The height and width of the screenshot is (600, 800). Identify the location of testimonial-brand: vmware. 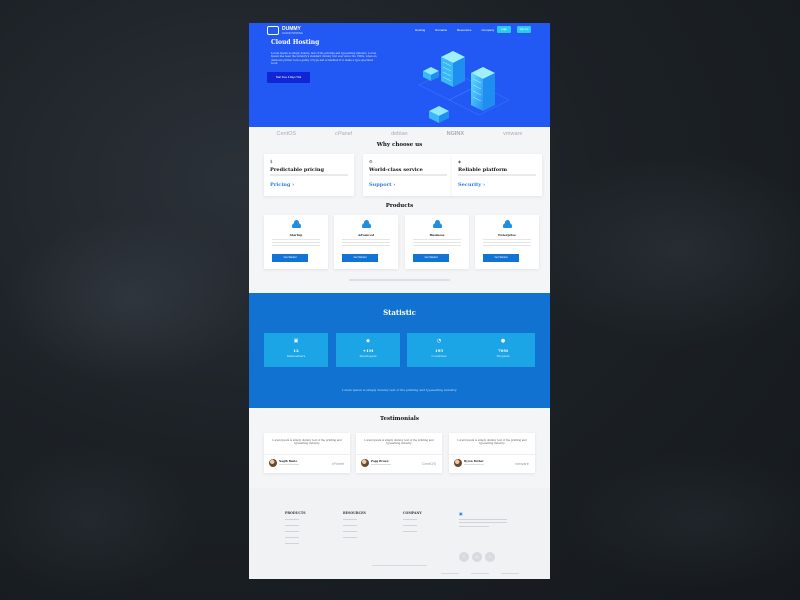
(521, 463).